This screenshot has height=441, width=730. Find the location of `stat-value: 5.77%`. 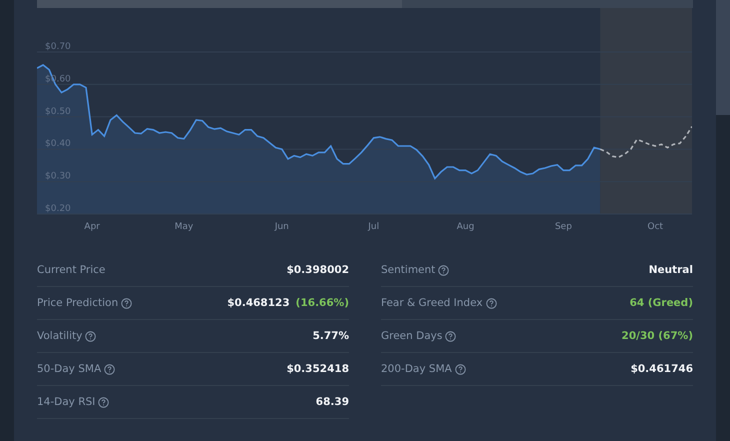

stat-value: 5.77% is located at coordinates (330, 336).